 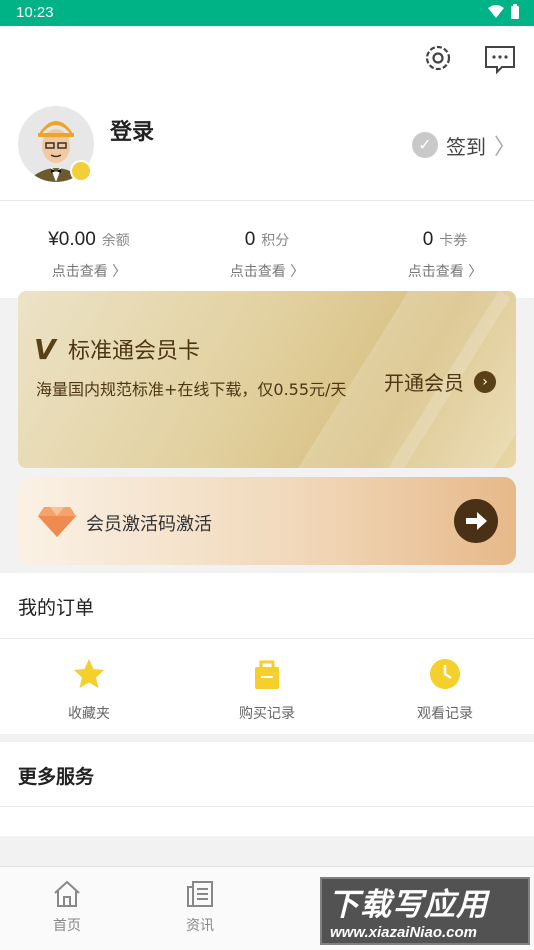 I want to click on gear-icon, so click(x=438, y=58).